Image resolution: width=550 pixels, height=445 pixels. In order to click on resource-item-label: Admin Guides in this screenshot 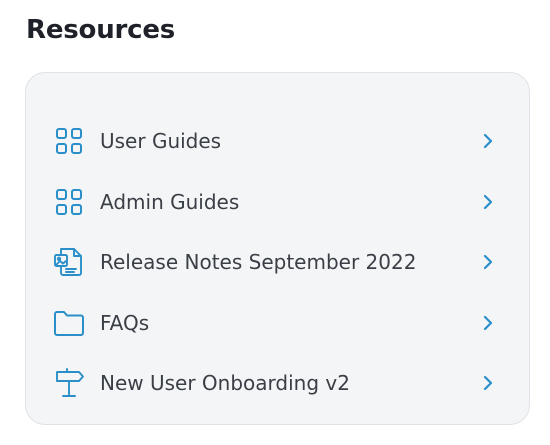, I will do `click(170, 201)`.